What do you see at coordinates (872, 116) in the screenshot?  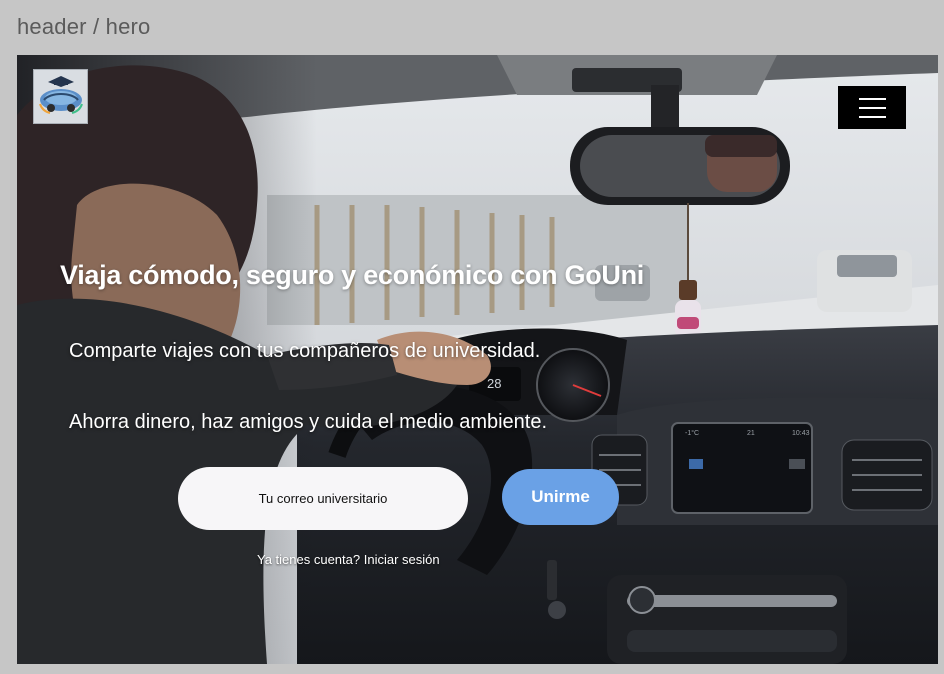 I see `hamburger-icon-bar-bottom` at bounding box center [872, 116].